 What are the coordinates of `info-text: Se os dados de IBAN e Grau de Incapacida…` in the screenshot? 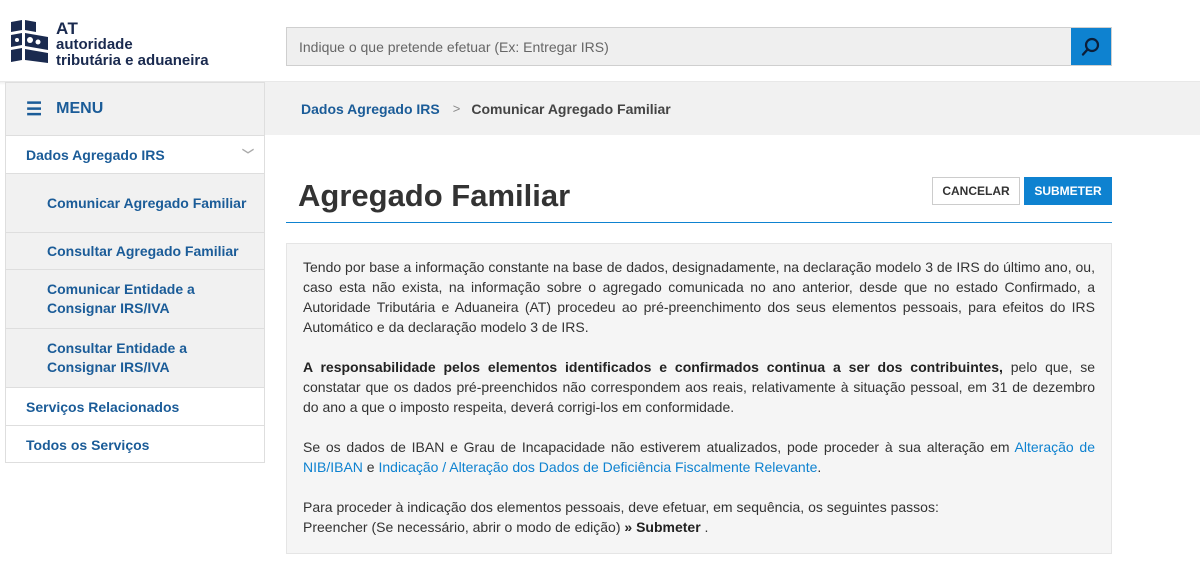 It's located at (659, 447).